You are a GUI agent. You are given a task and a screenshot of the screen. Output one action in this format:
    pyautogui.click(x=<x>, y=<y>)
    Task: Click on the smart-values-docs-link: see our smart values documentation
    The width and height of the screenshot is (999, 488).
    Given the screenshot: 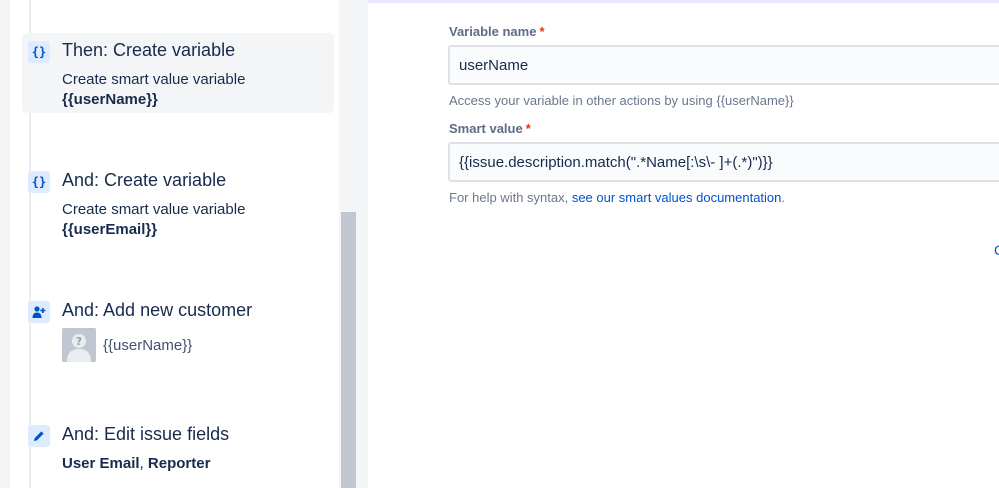 What is the action you would take?
    pyautogui.click(x=677, y=197)
    